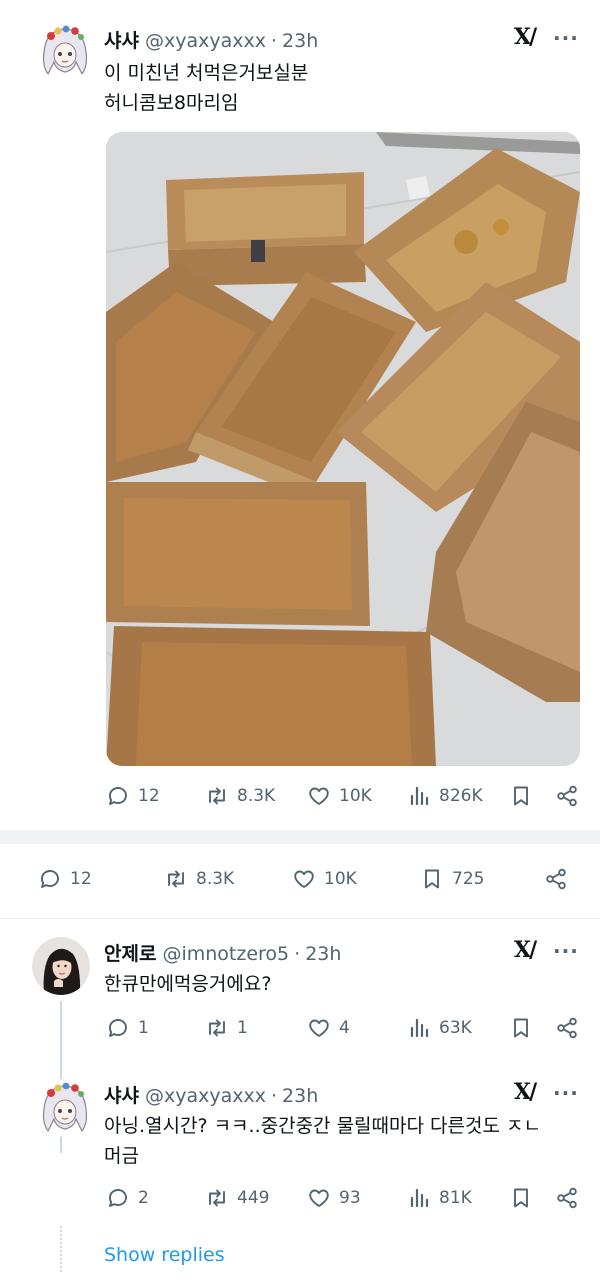  I want to click on stats-repost-button: 8.3K, so click(199, 879).